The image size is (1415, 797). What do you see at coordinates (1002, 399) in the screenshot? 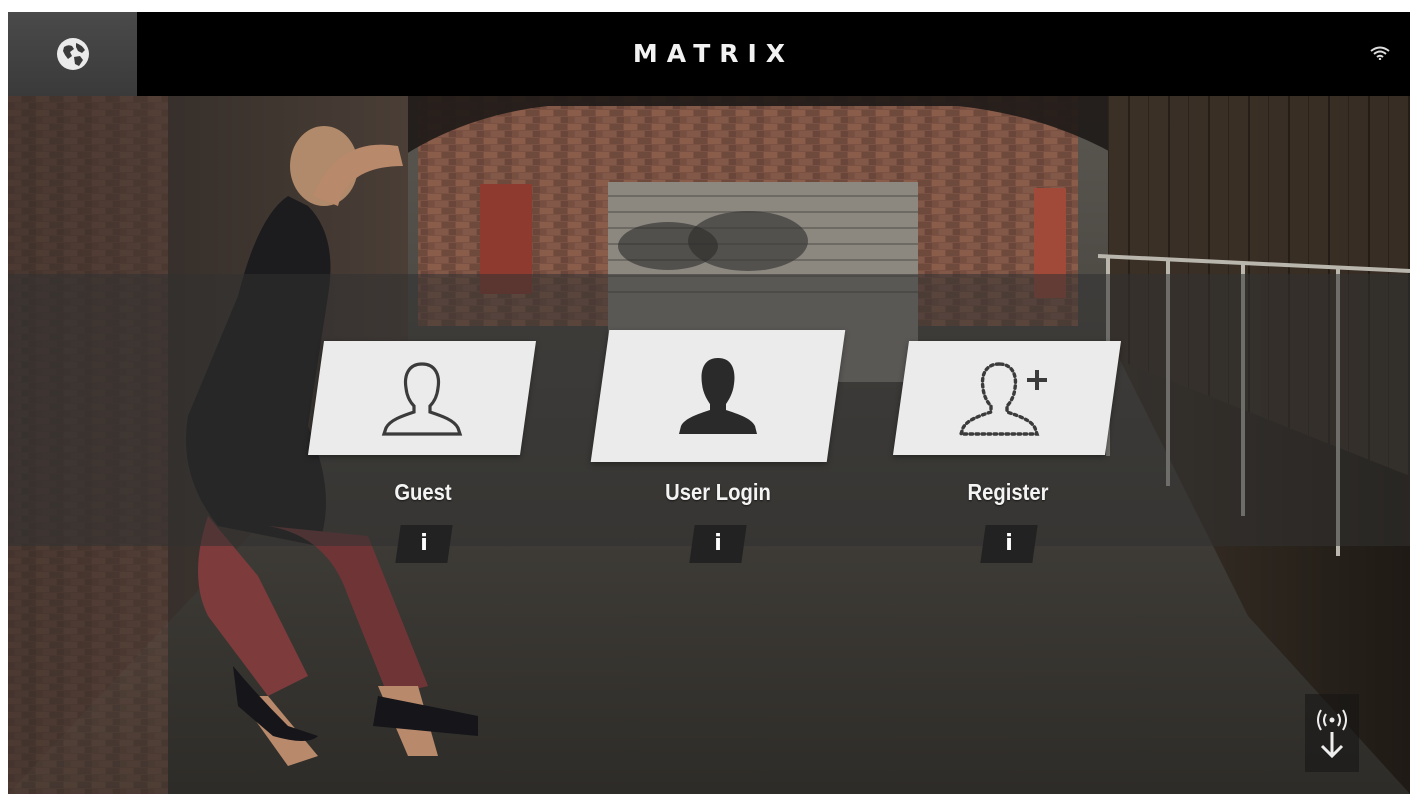
I see `user-add-icon` at bounding box center [1002, 399].